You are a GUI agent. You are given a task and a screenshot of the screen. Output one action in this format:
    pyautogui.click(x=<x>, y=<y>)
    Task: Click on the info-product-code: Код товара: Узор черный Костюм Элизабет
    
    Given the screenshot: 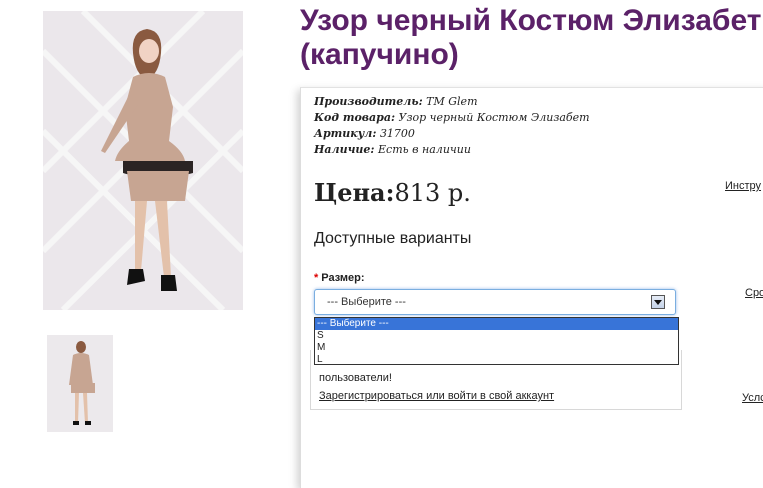 What is the action you would take?
    pyautogui.click(x=452, y=117)
    